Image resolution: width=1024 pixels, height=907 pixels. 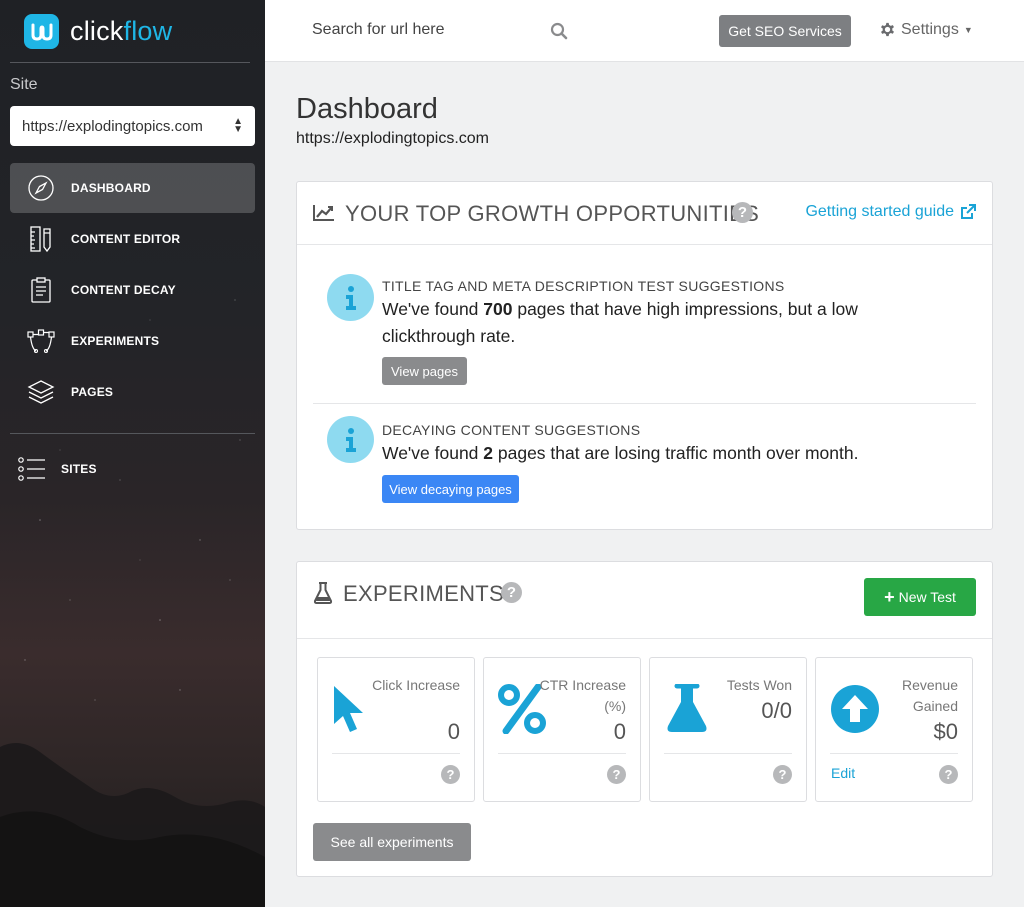 I want to click on get-seo-services-button: Get SEO Services, so click(x=785, y=31).